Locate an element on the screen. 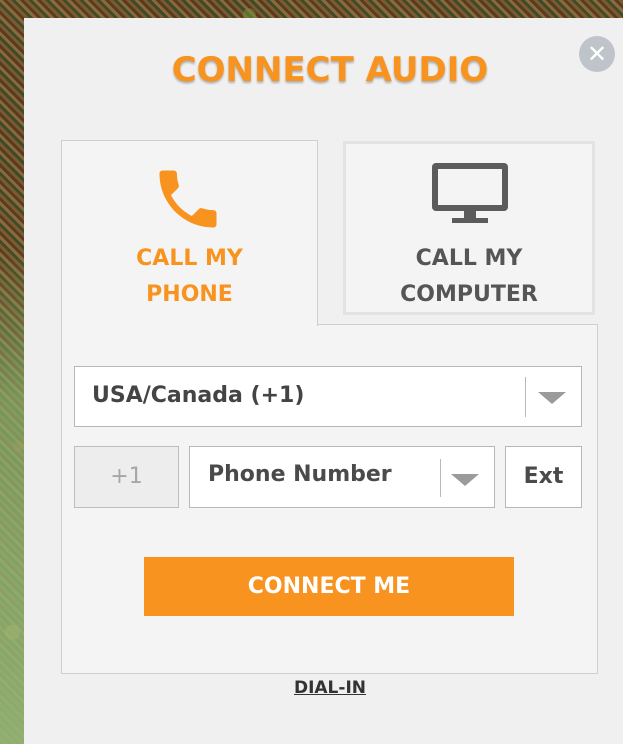 Image resolution: width=623 pixels, height=744 pixels. country-select: USA/Canada (+1) is located at coordinates (328, 396).